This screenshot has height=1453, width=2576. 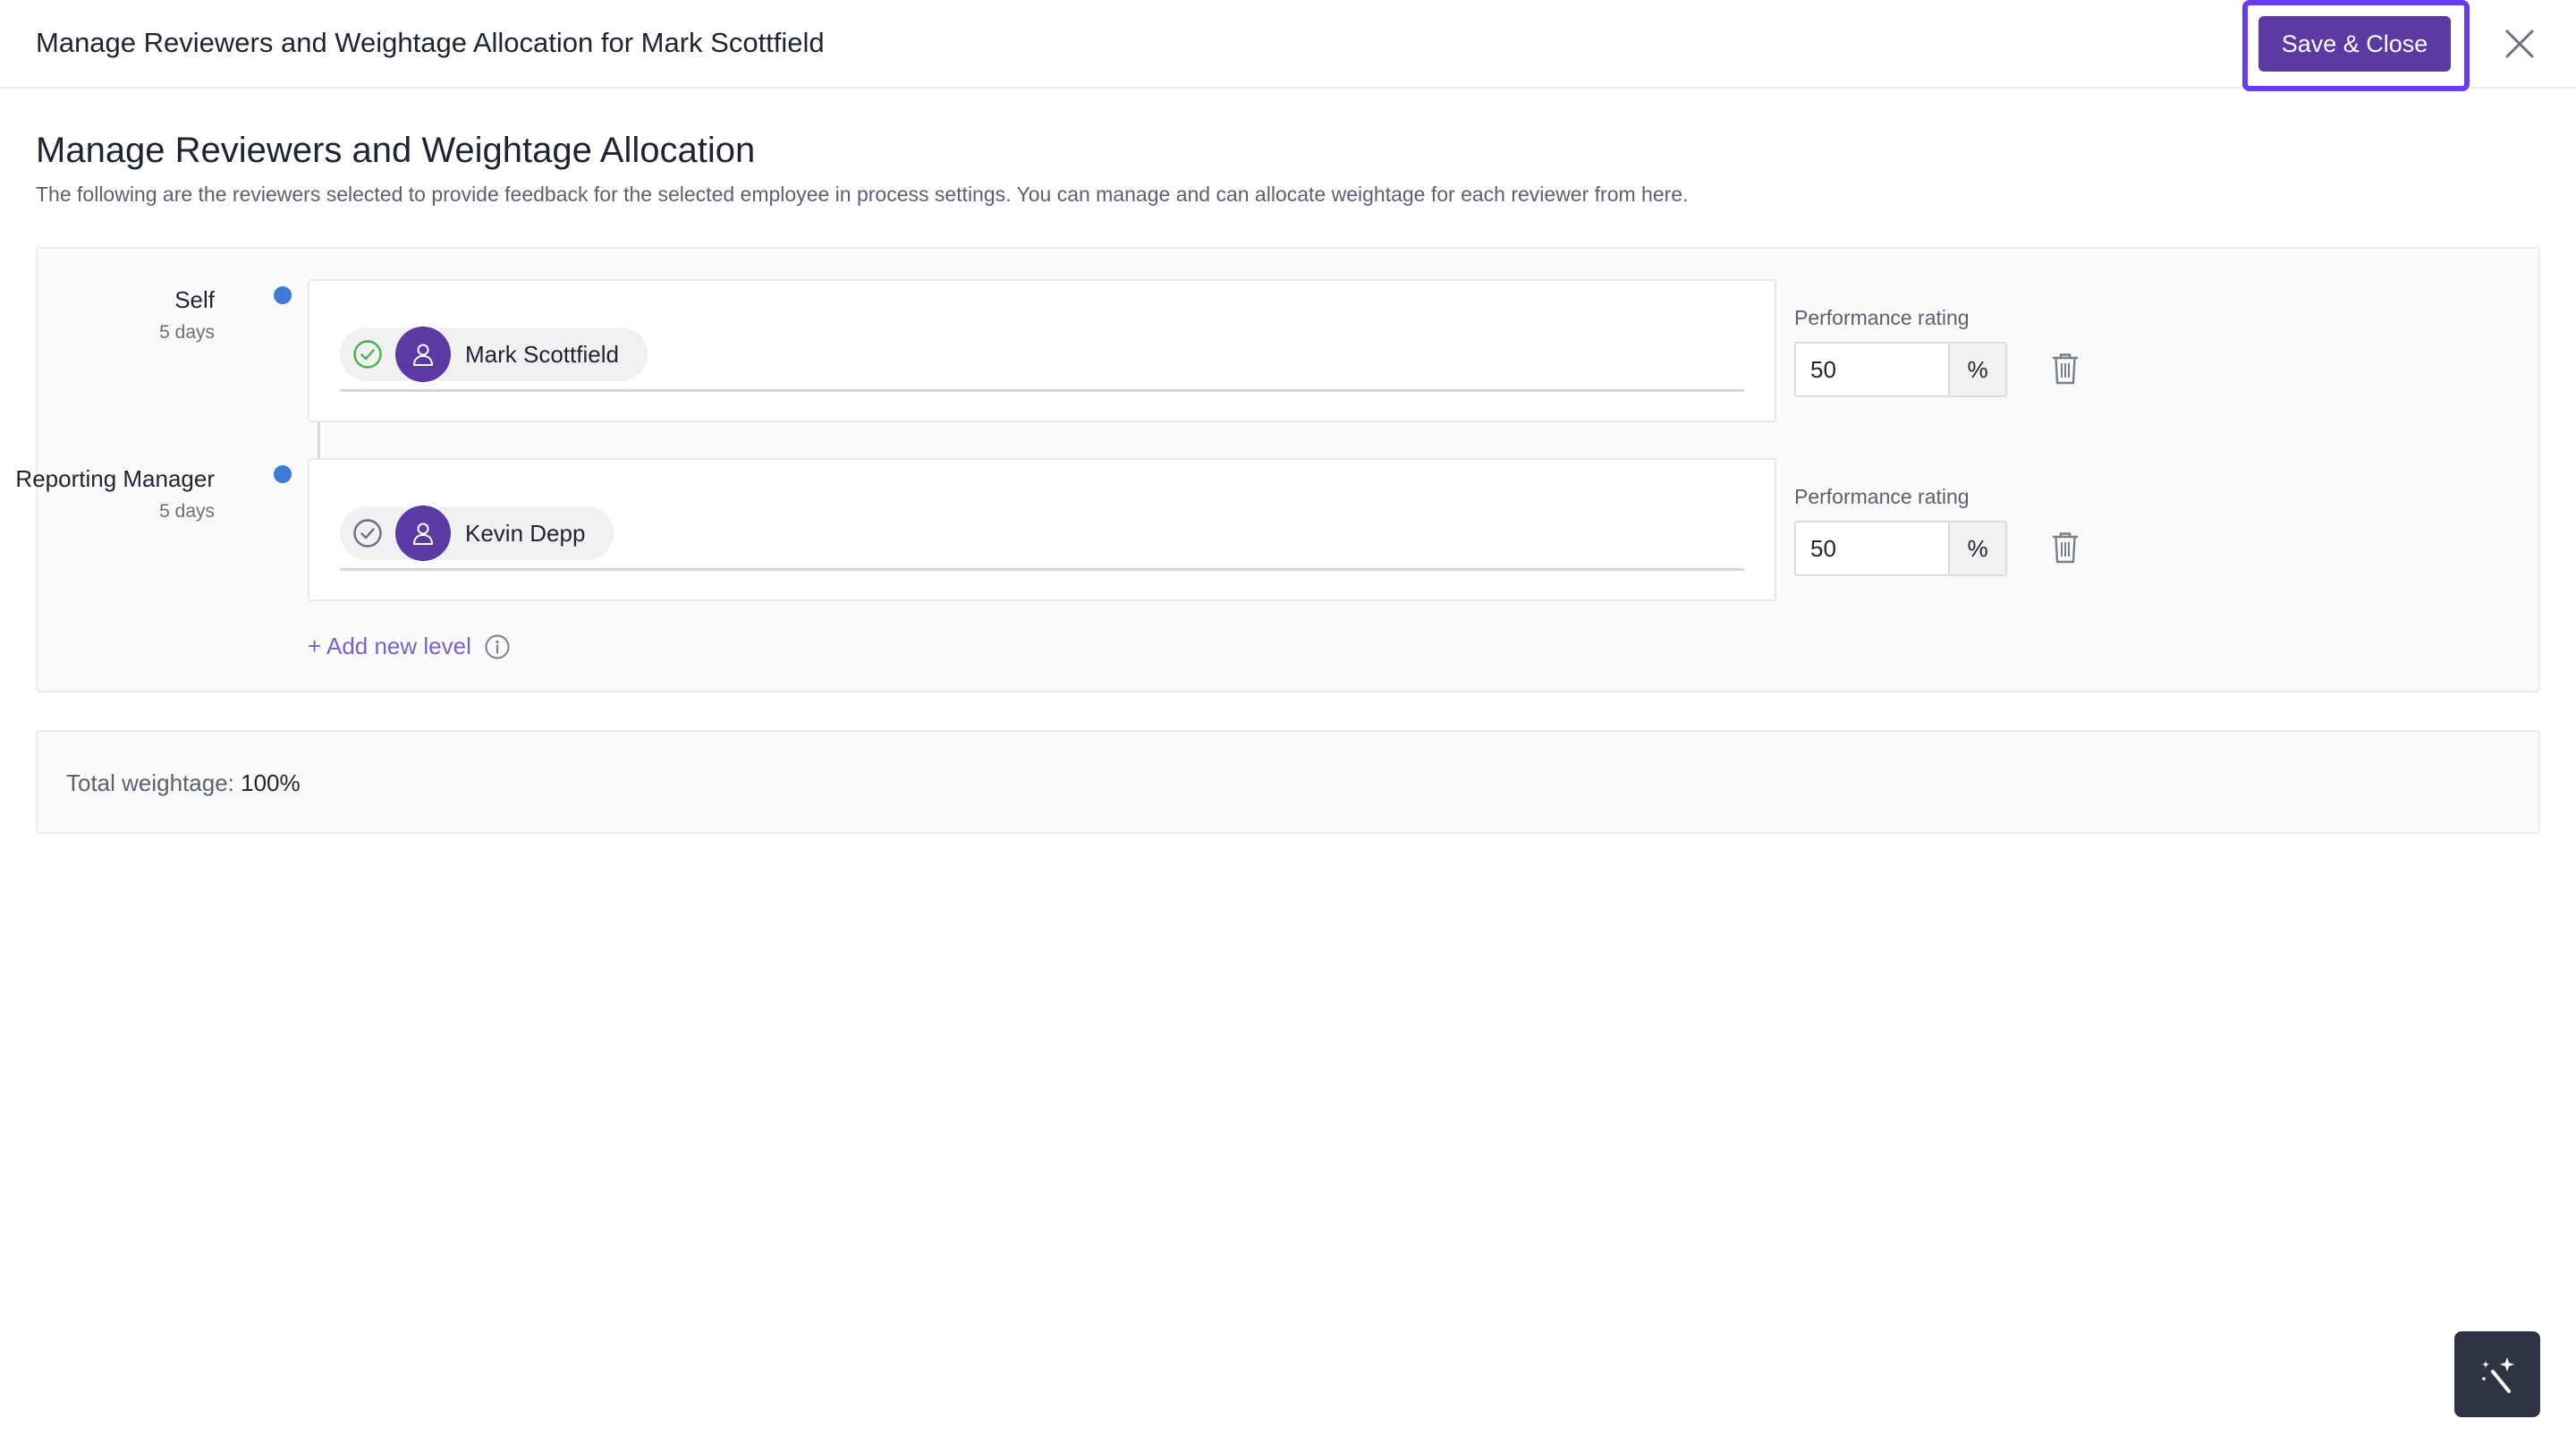 What do you see at coordinates (115, 478) in the screenshot?
I see `level-label: Reporting Manager` at bounding box center [115, 478].